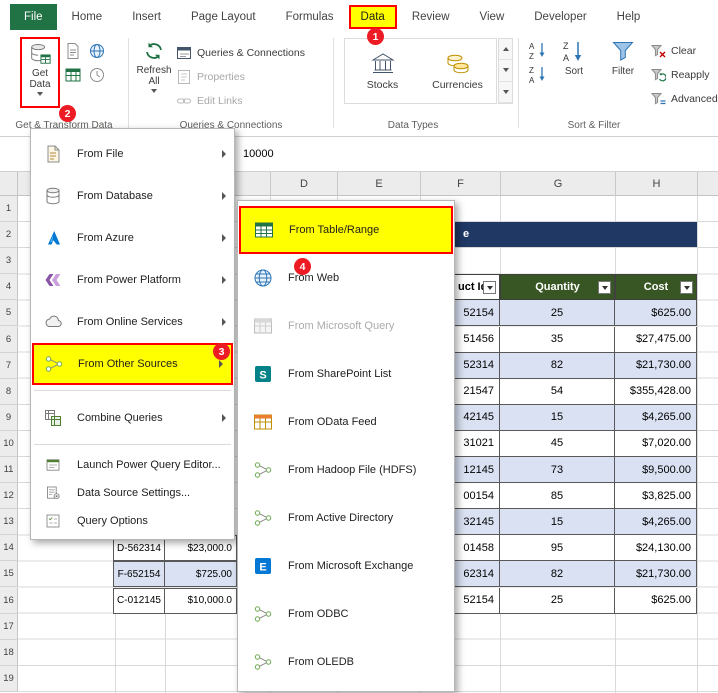 The height and width of the screenshot is (693, 718). What do you see at coordinates (557, 548) in the screenshot?
I see `cell-quantity: 95` at bounding box center [557, 548].